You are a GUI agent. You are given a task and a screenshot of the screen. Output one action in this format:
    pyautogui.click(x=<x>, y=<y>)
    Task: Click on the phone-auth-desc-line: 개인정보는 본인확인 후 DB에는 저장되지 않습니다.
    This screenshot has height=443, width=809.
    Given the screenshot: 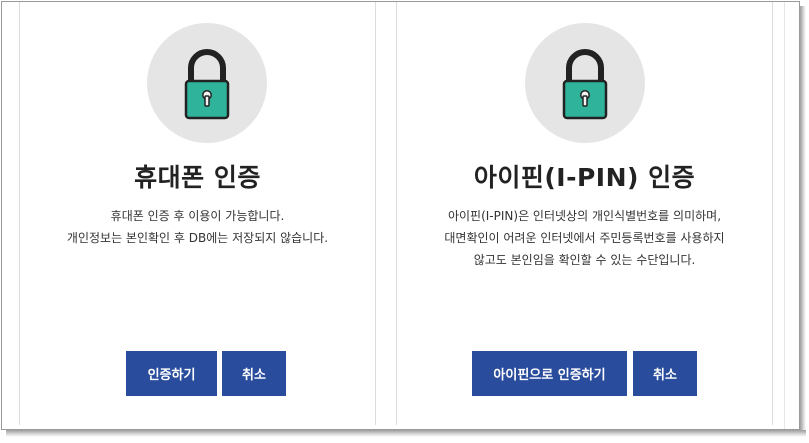 What is the action you would take?
    pyautogui.click(x=197, y=238)
    